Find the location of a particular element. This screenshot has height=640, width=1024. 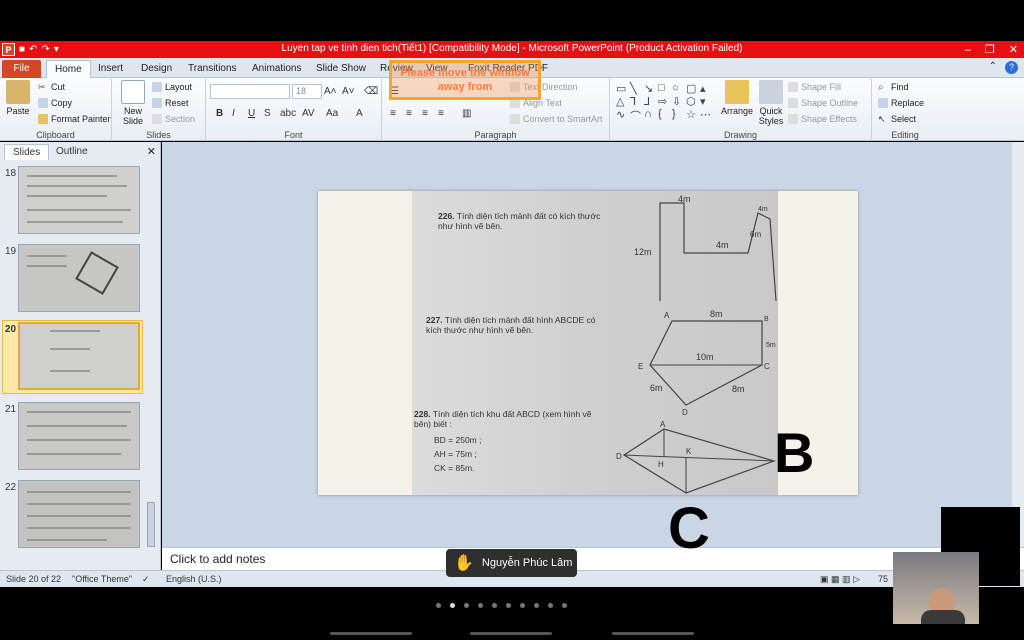

canvas-scrollbar is located at coordinates (1018, 344).